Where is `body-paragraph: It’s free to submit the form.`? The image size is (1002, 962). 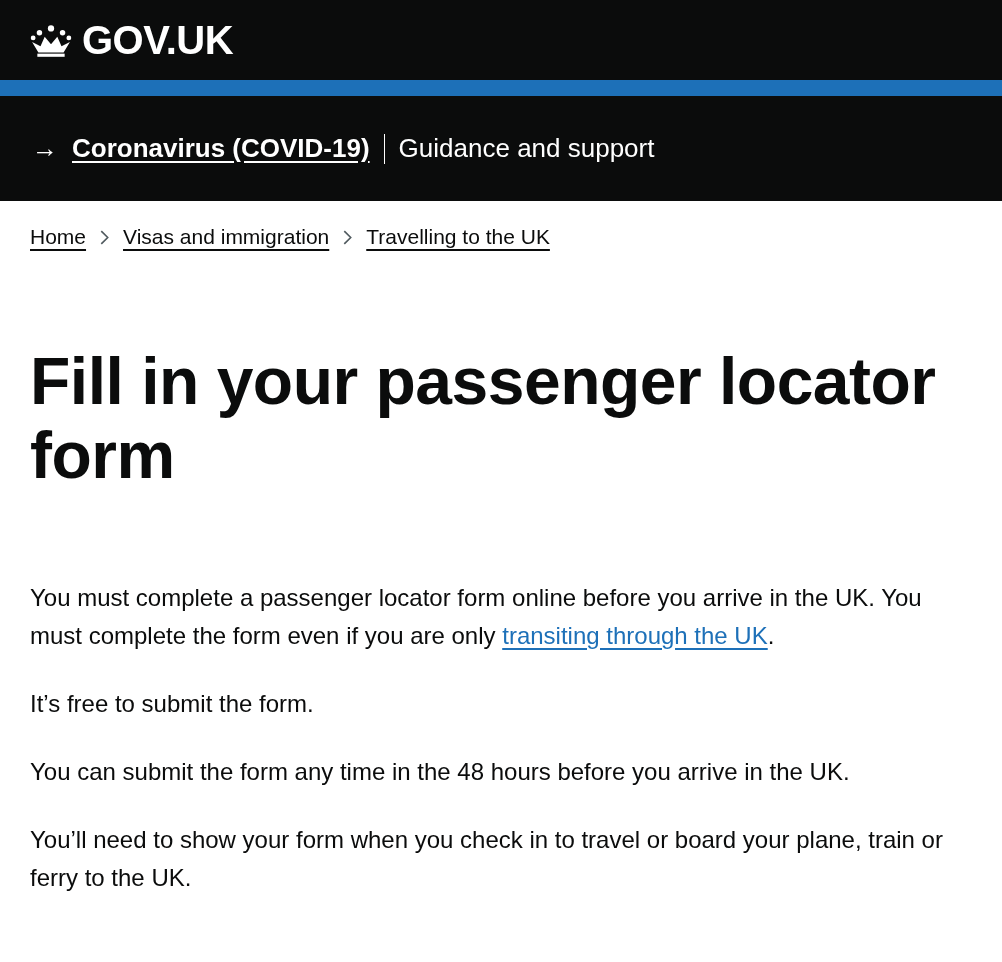 body-paragraph: It’s free to submit the form. is located at coordinates (172, 703).